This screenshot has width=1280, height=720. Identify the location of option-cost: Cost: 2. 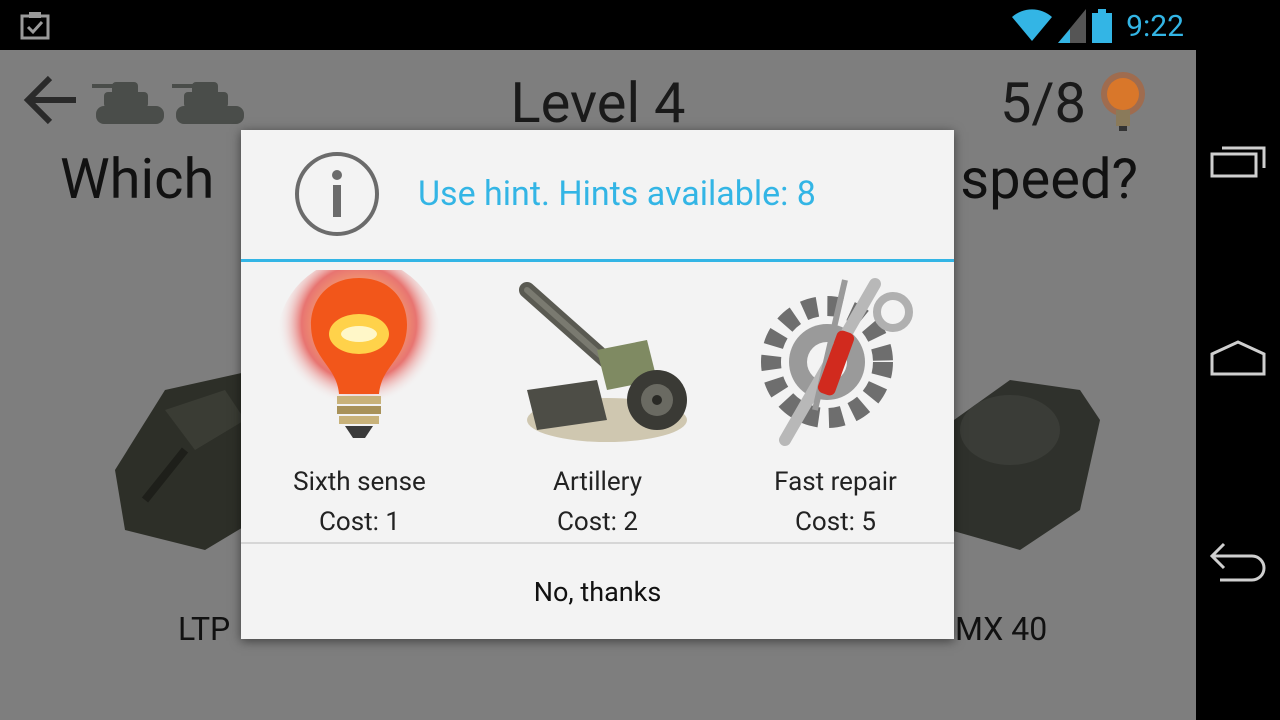
(597, 522).